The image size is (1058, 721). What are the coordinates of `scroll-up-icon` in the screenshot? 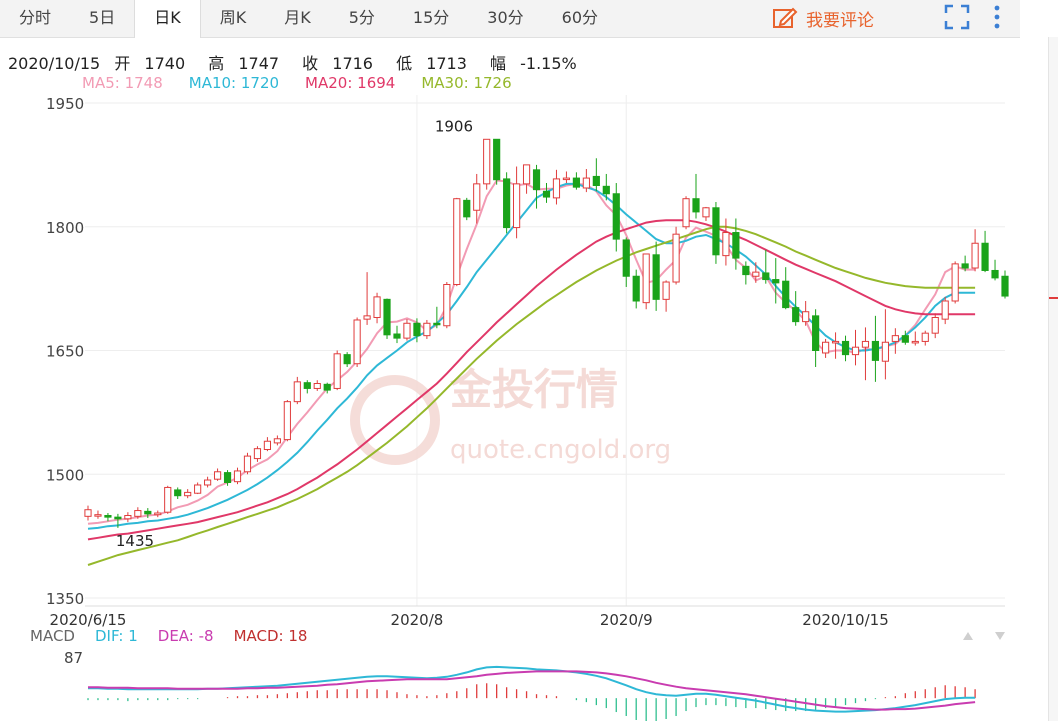 It's located at (968, 636).